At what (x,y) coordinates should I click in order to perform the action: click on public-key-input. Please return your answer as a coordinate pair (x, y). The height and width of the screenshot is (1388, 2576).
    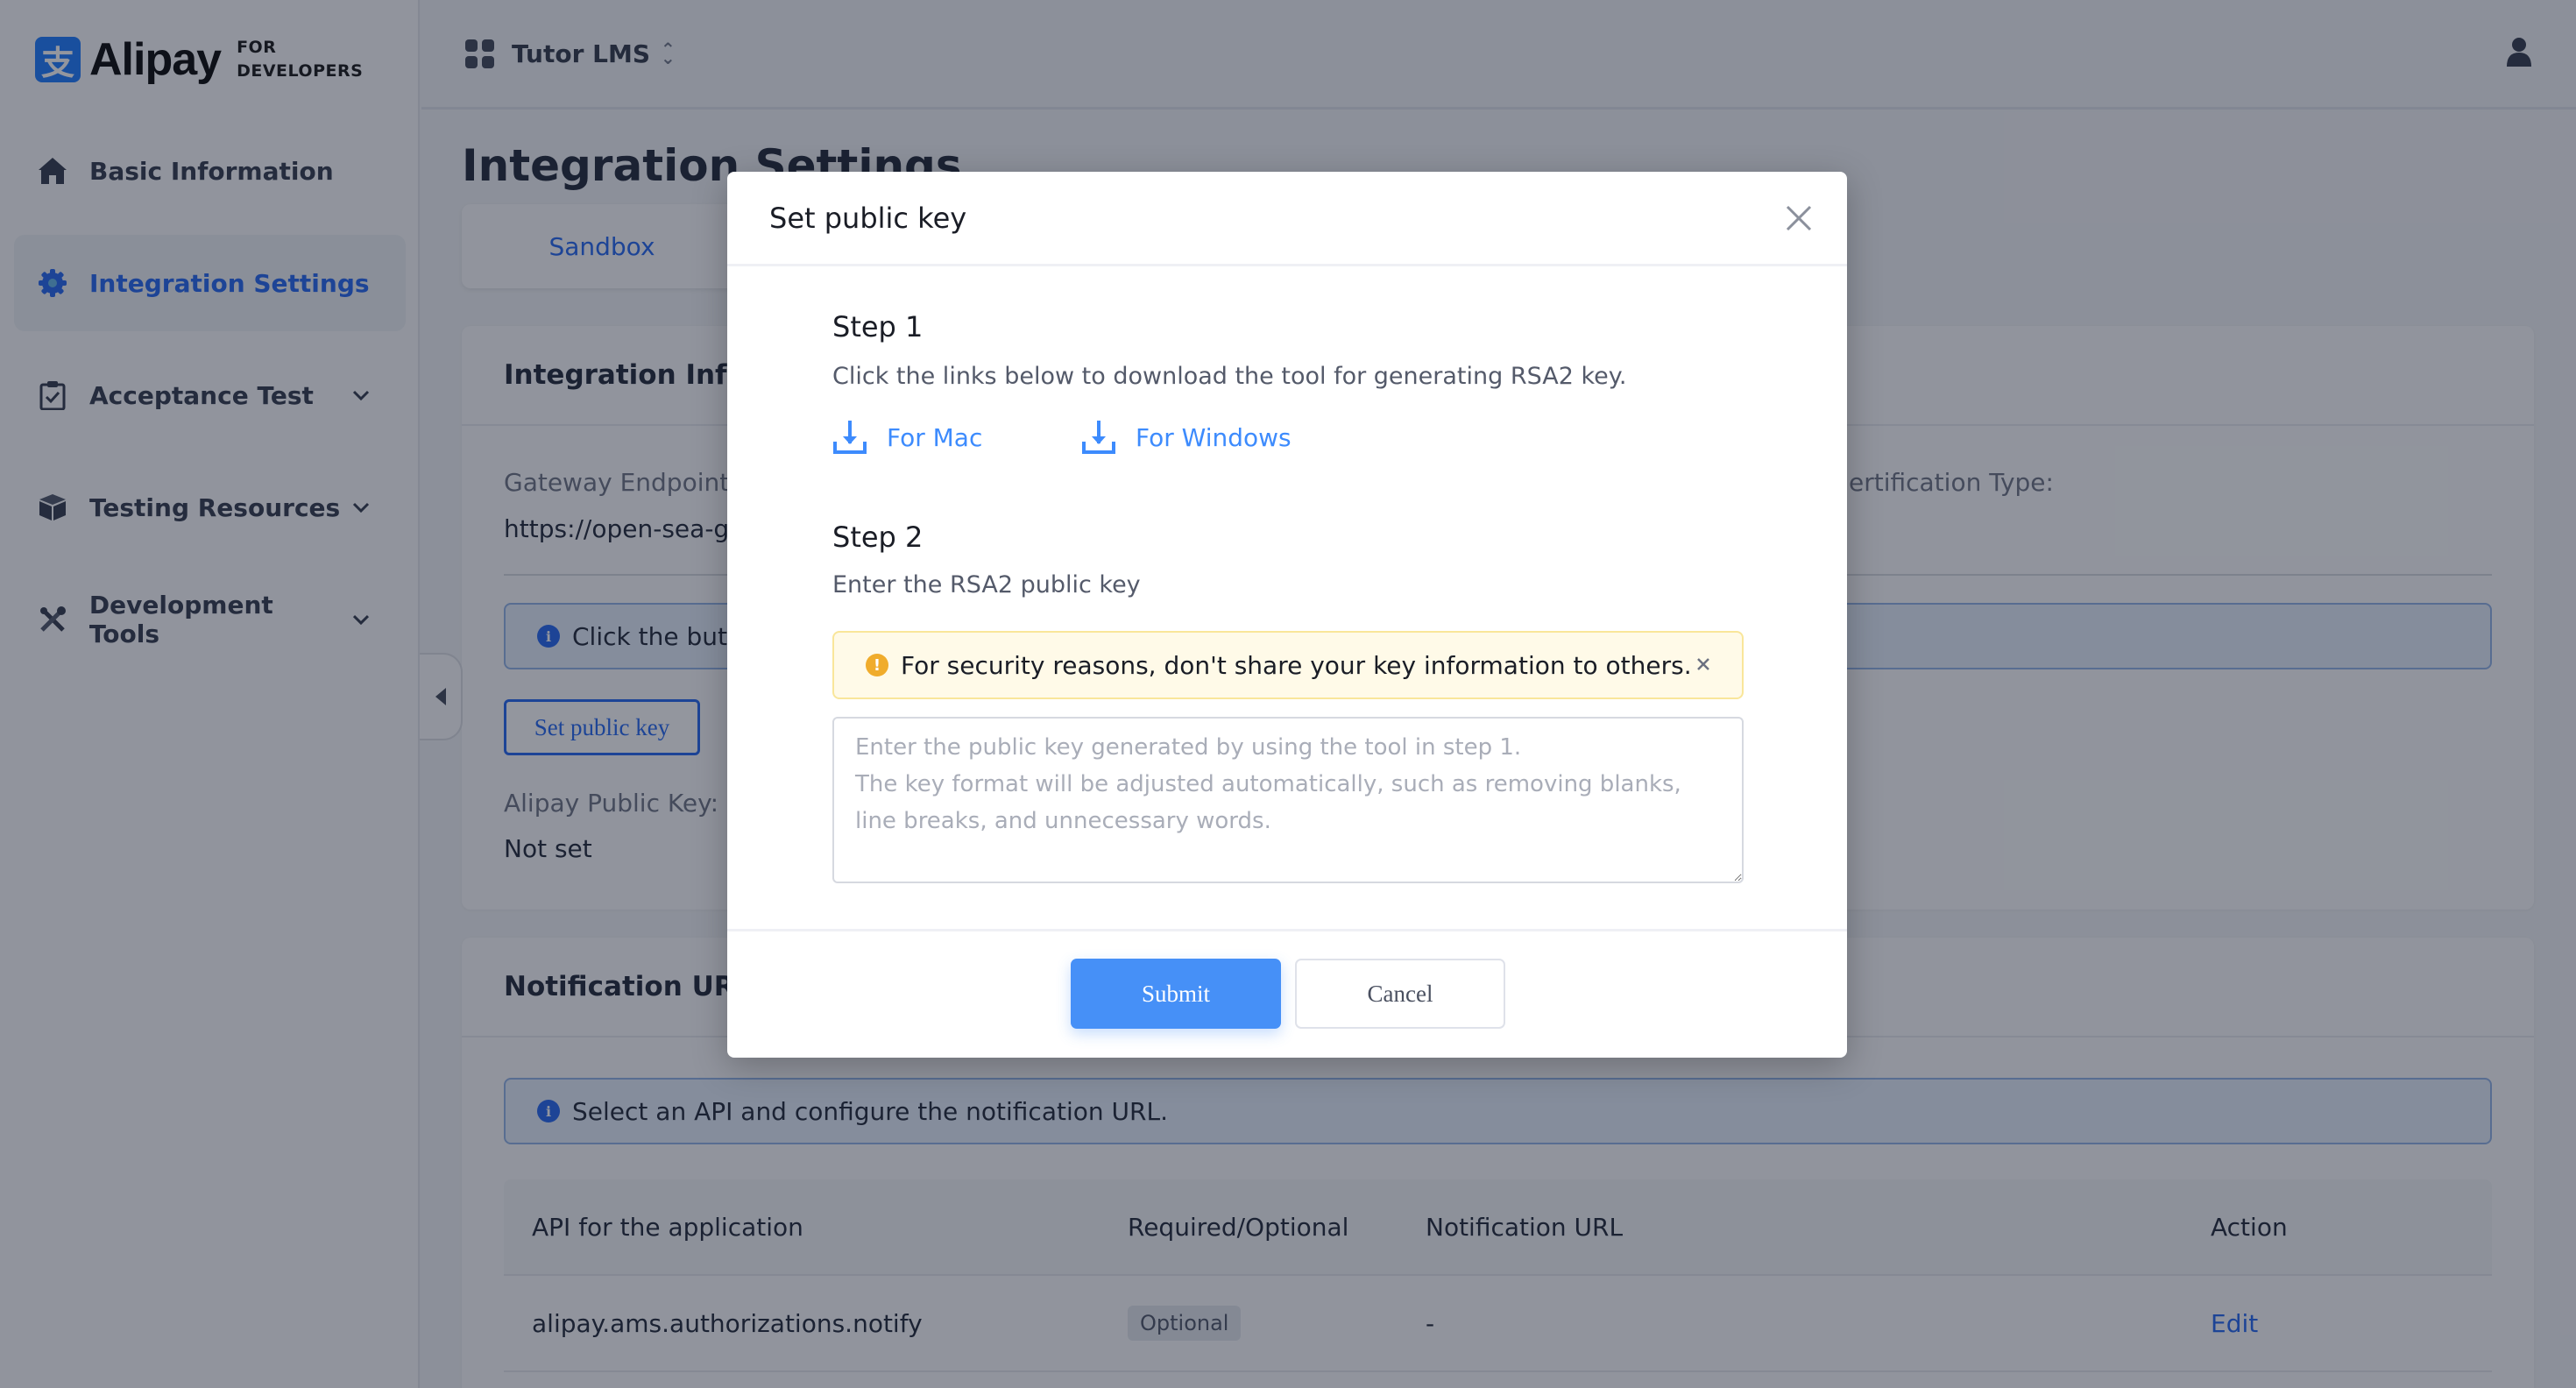
    Looking at the image, I should click on (1288, 800).